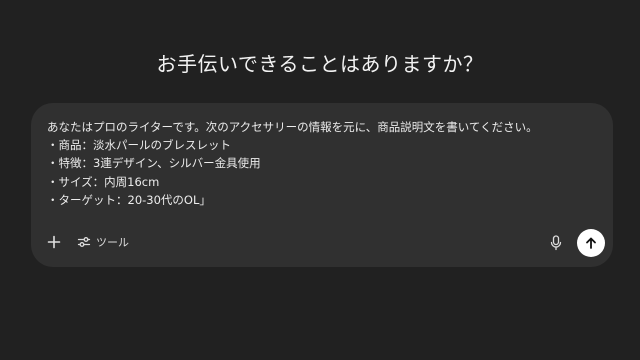 The width and height of the screenshot is (640, 360). What do you see at coordinates (154, 163) in the screenshot?
I see `prompt-line: ・特徴：3連デザイン、シルバー金具使用` at bounding box center [154, 163].